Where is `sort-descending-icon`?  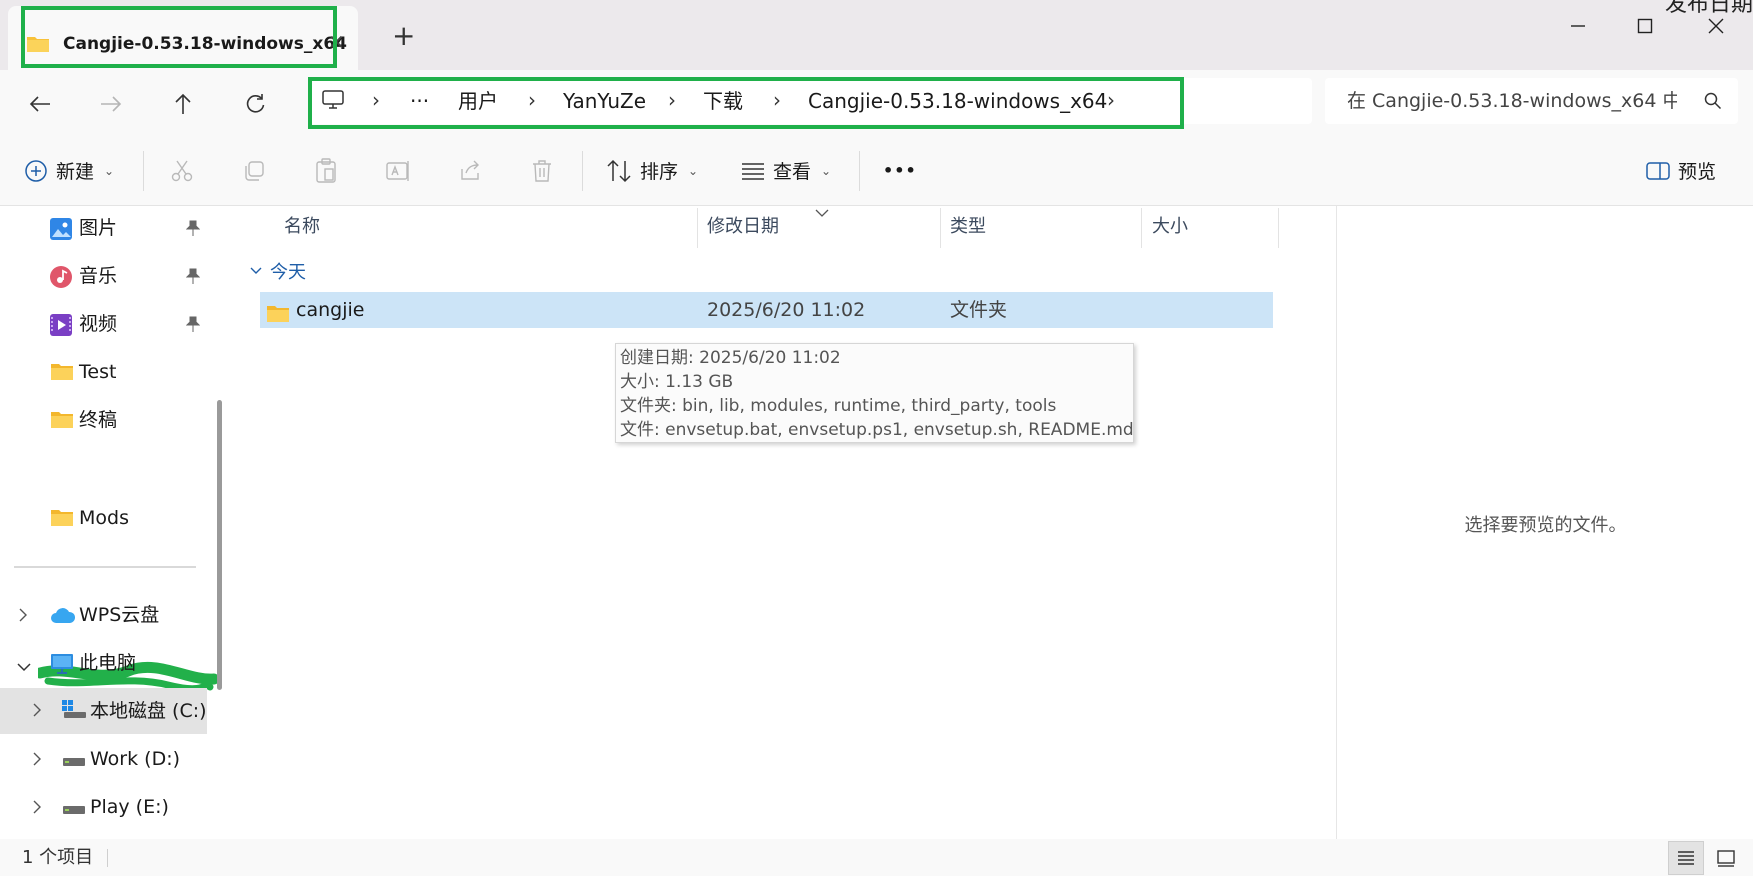
sort-descending-icon is located at coordinates (822, 211).